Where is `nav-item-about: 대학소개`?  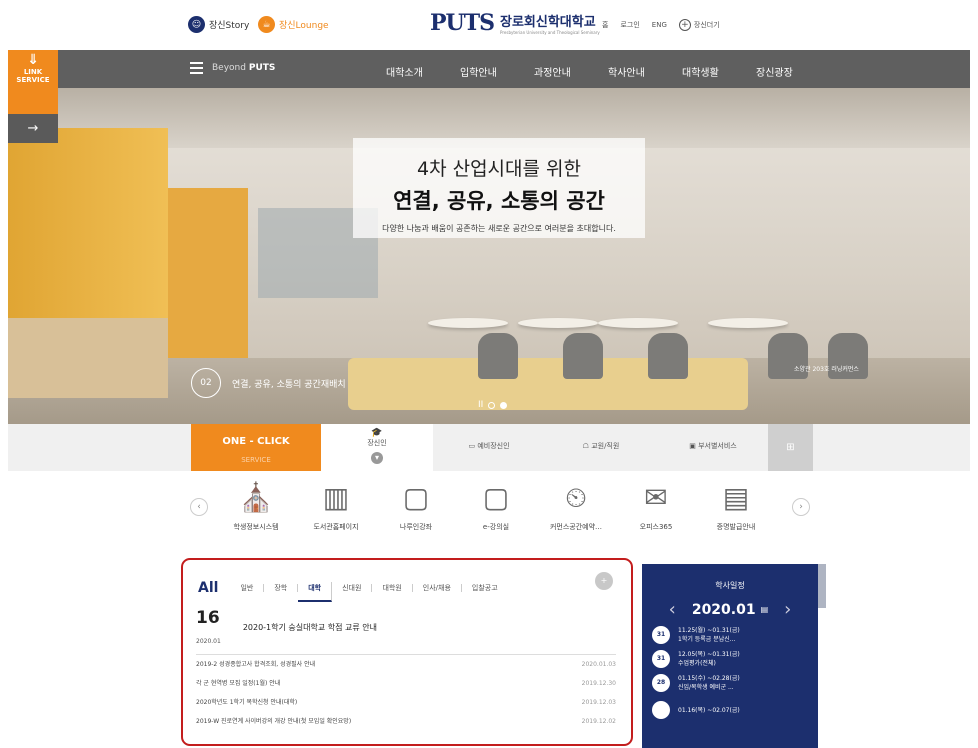
nav-item-about: 대학소개 is located at coordinates (423, 71).